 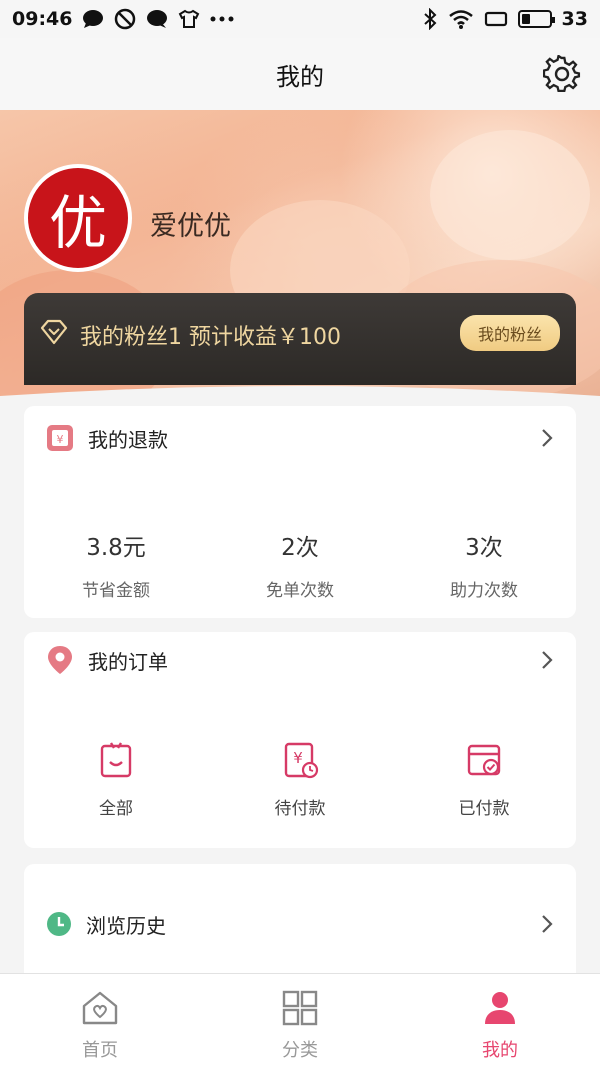 I want to click on history-title: 浏览历史, so click(x=126, y=925).